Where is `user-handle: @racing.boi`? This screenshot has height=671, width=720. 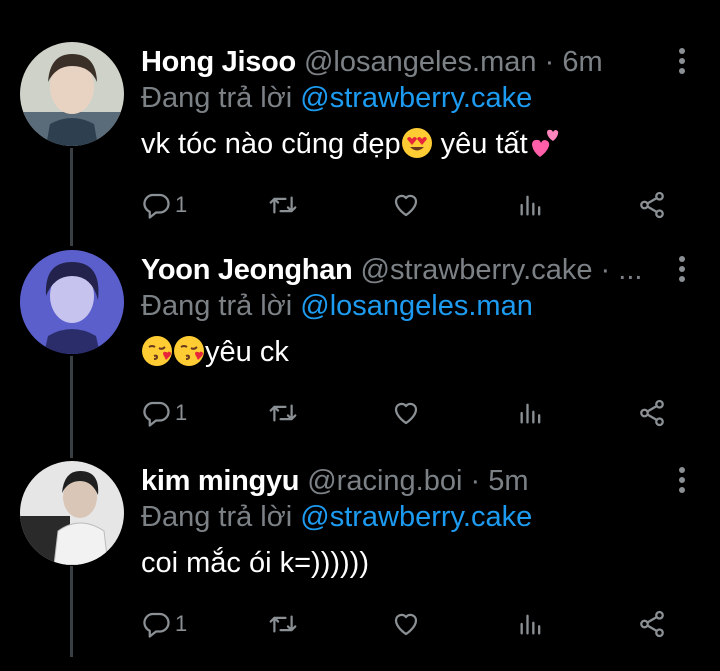
user-handle: @racing.boi is located at coordinates (384, 481).